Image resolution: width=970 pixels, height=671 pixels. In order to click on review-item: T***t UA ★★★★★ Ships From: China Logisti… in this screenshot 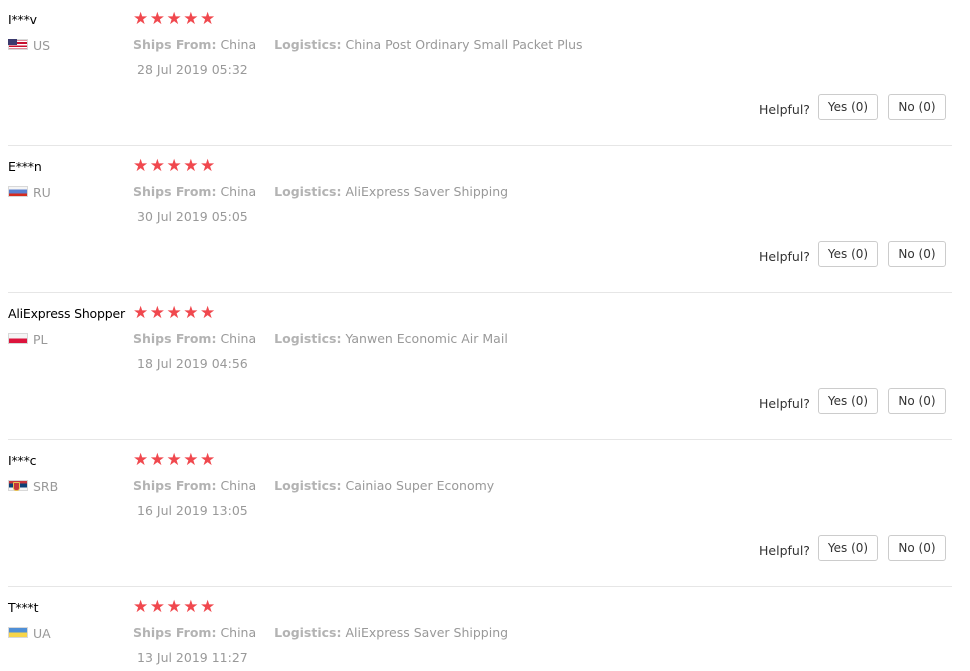, I will do `click(485, 629)`.